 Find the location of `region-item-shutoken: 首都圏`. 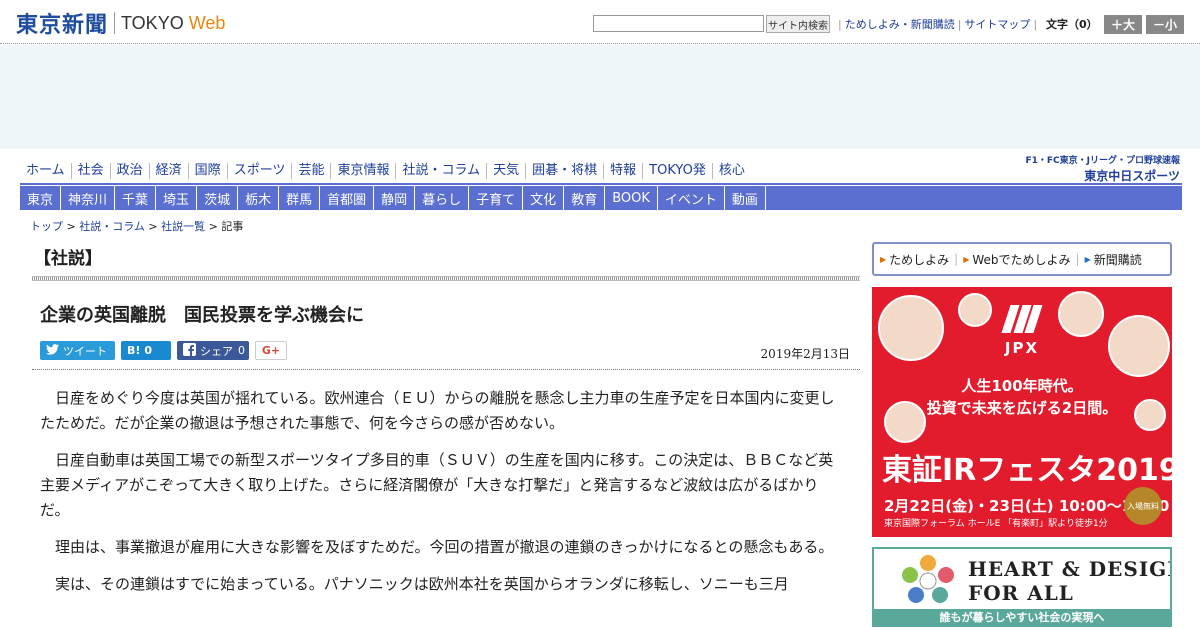

region-item-shutoken: 首都圏 is located at coordinates (347, 198).